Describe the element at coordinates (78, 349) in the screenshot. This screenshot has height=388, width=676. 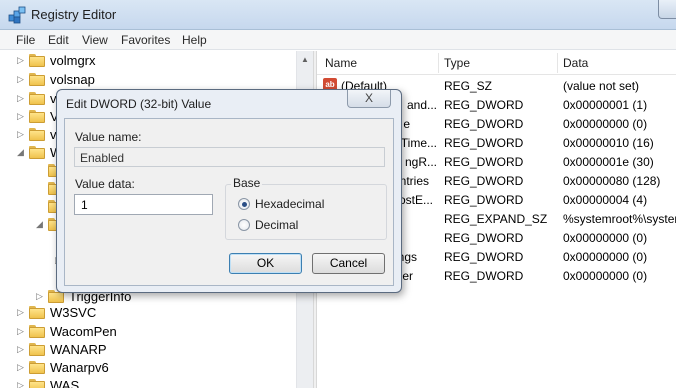
I see `tree-item-label: WANARP` at that location.